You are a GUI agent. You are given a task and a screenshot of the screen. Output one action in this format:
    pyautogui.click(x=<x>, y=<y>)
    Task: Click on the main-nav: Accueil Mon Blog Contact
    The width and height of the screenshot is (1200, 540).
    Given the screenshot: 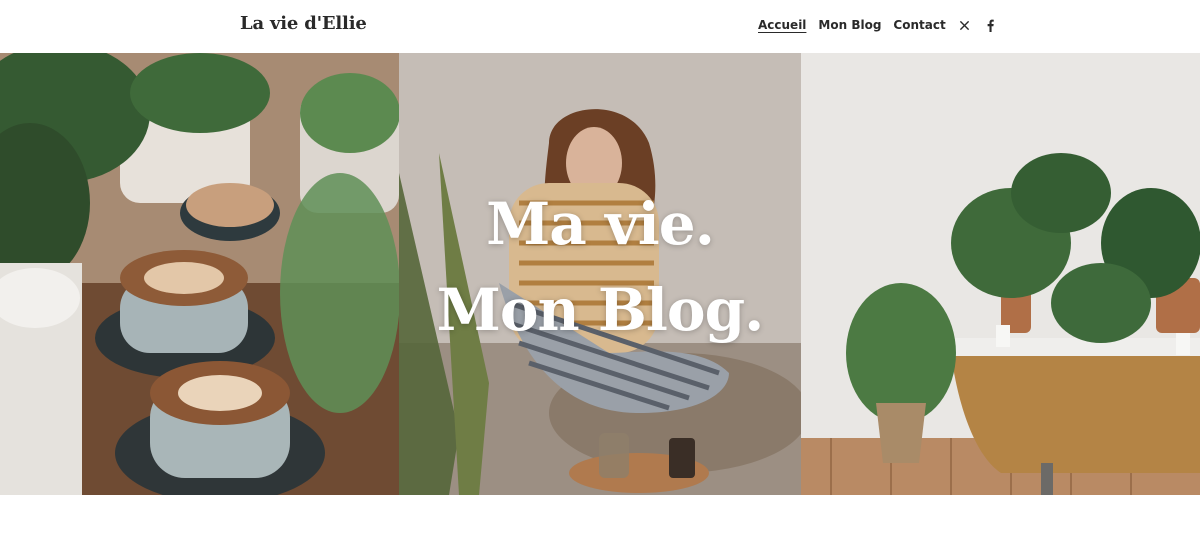 What is the action you would take?
    pyautogui.click(x=878, y=25)
    